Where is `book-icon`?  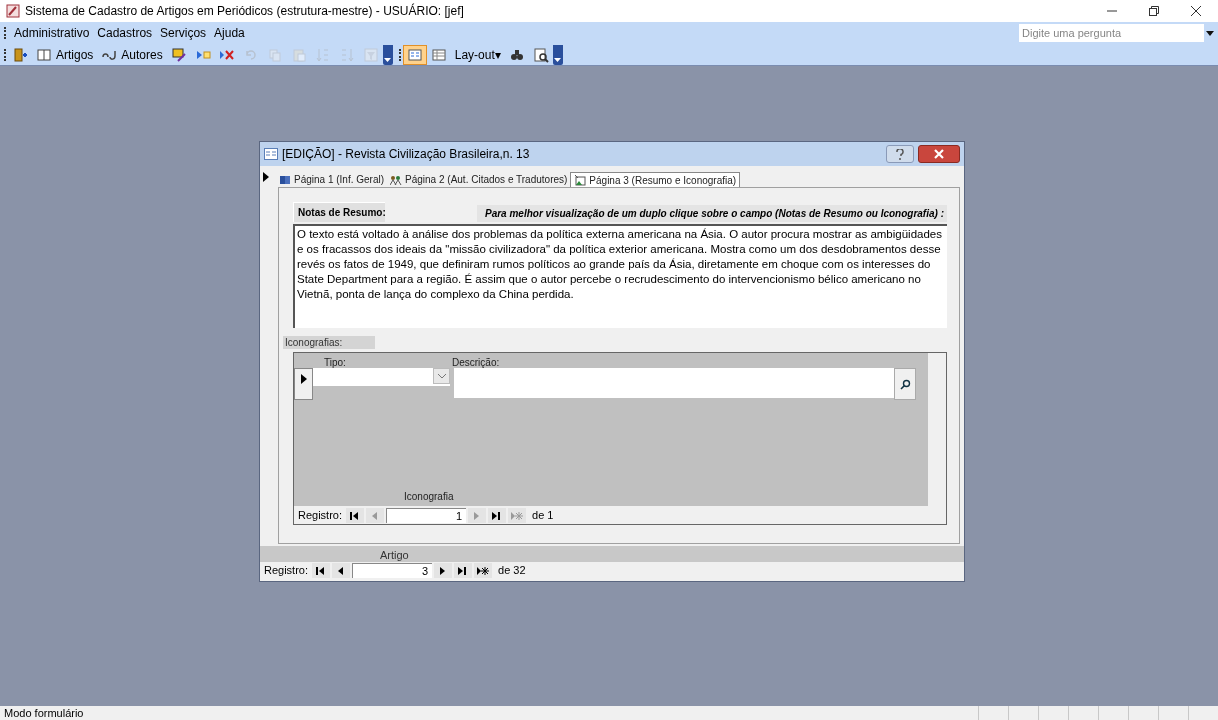
book-icon is located at coordinates (285, 179).